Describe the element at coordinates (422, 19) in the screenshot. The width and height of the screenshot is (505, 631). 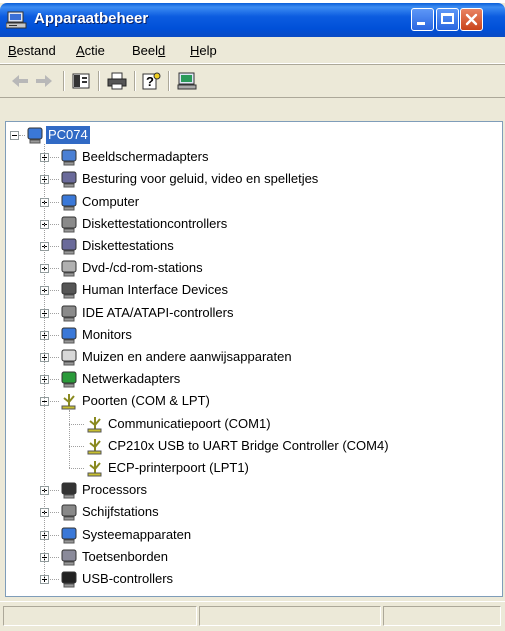
I see `minimize-button` at that location.